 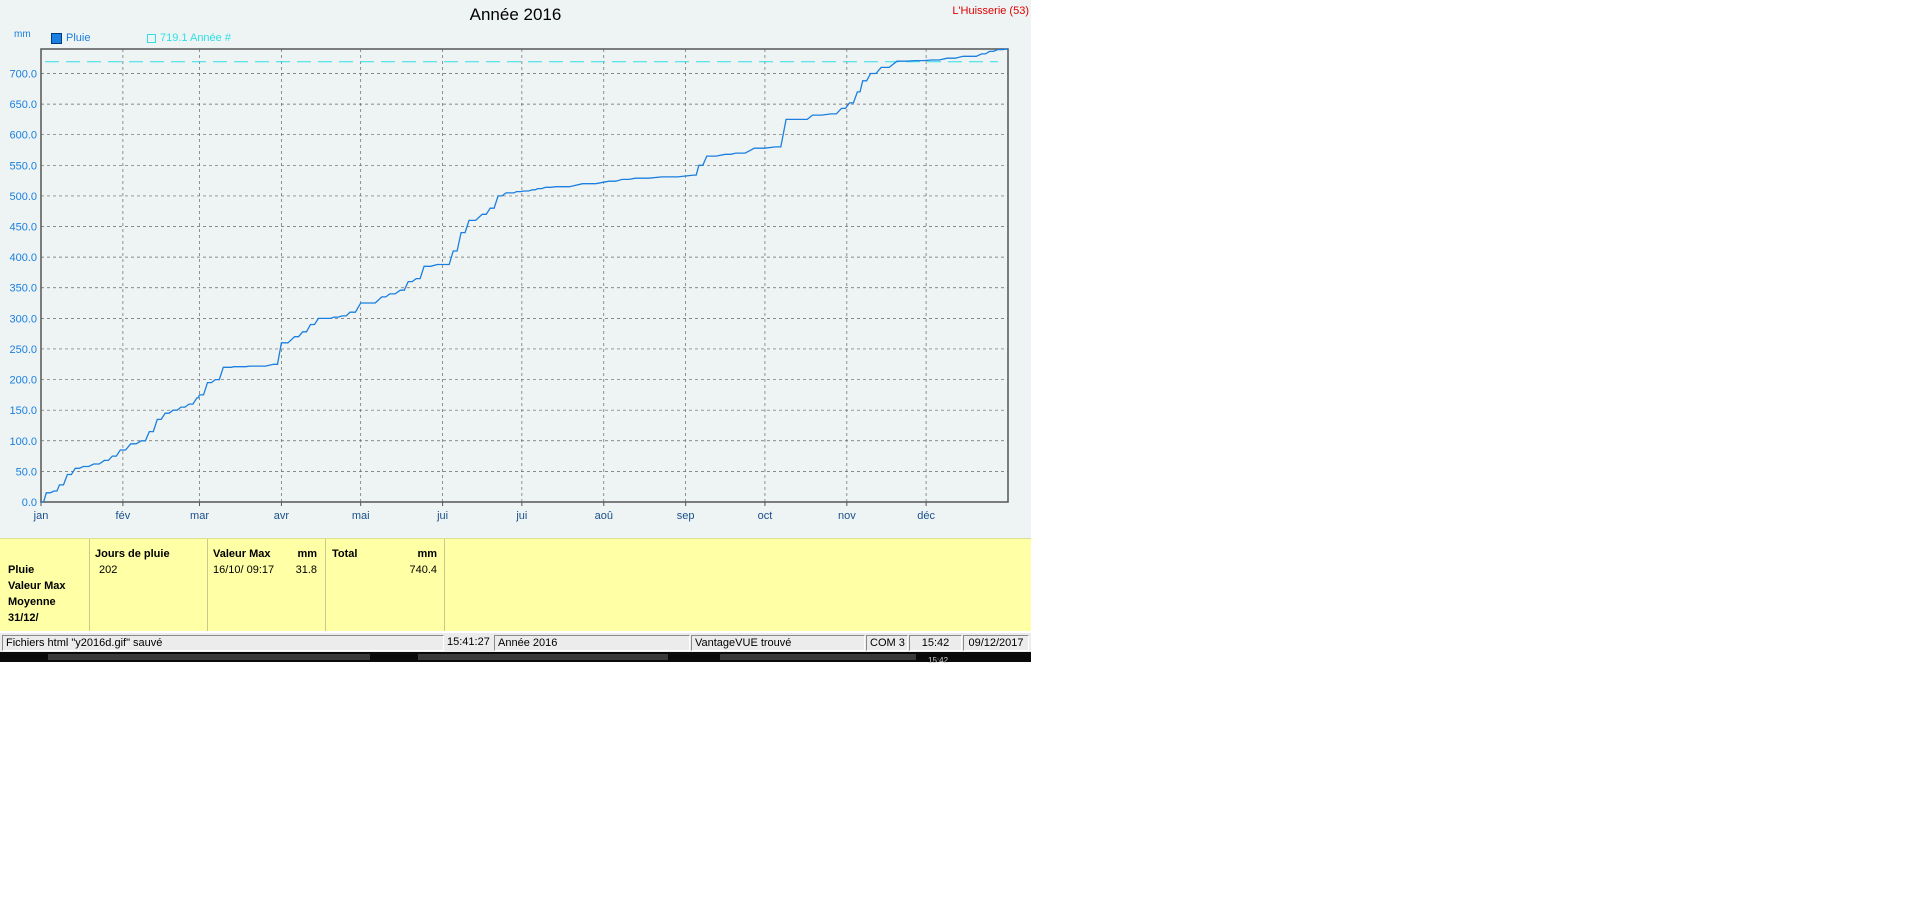 What do you see at coordinates (23, 258) in the screenshot?
I see `y-tick-label: 400.0` at bounding box center [23, 258].